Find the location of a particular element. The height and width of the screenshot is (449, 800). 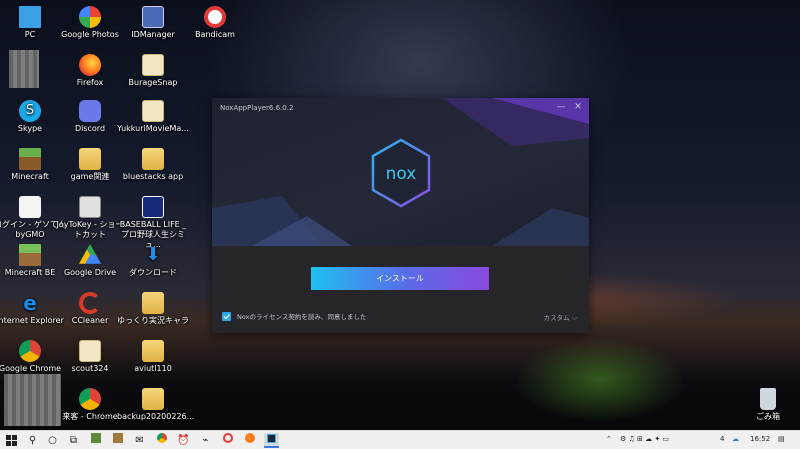

desktop-icon-label: Bandicam is located at coordinates (215, 34).